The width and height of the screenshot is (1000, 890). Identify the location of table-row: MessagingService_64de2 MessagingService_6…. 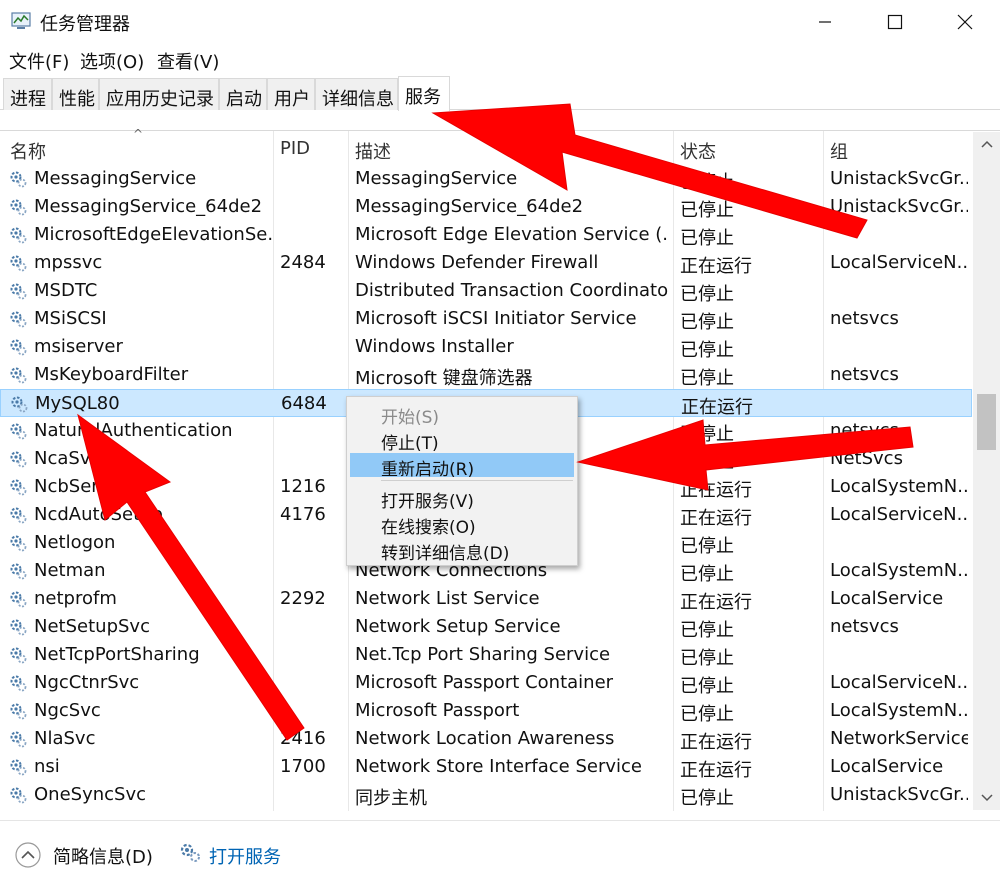
(486, 207).